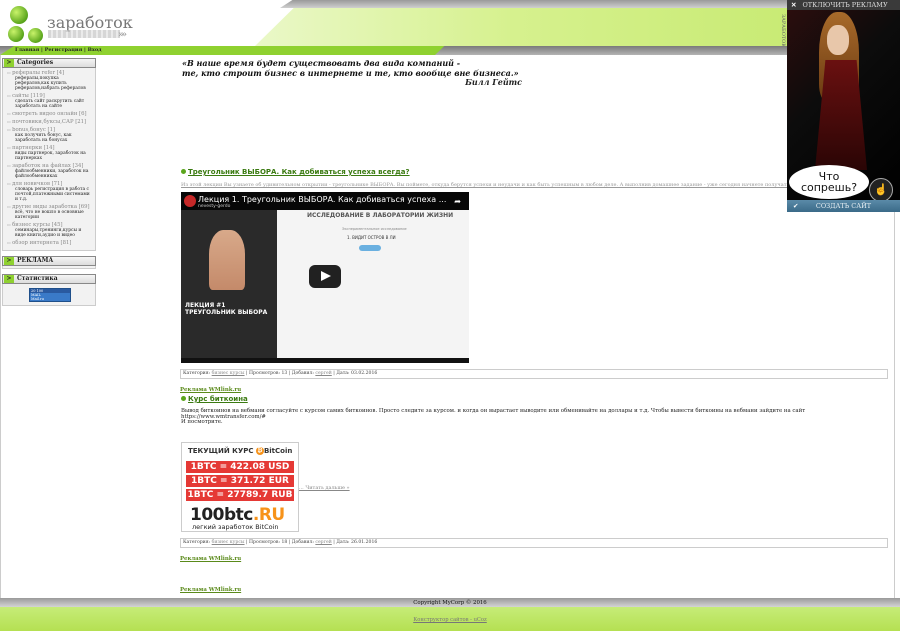  Describe the element at coordinates (354, 542) in the screenshot. I see `meta-date: | Дата: 26.01.2016` at that location.